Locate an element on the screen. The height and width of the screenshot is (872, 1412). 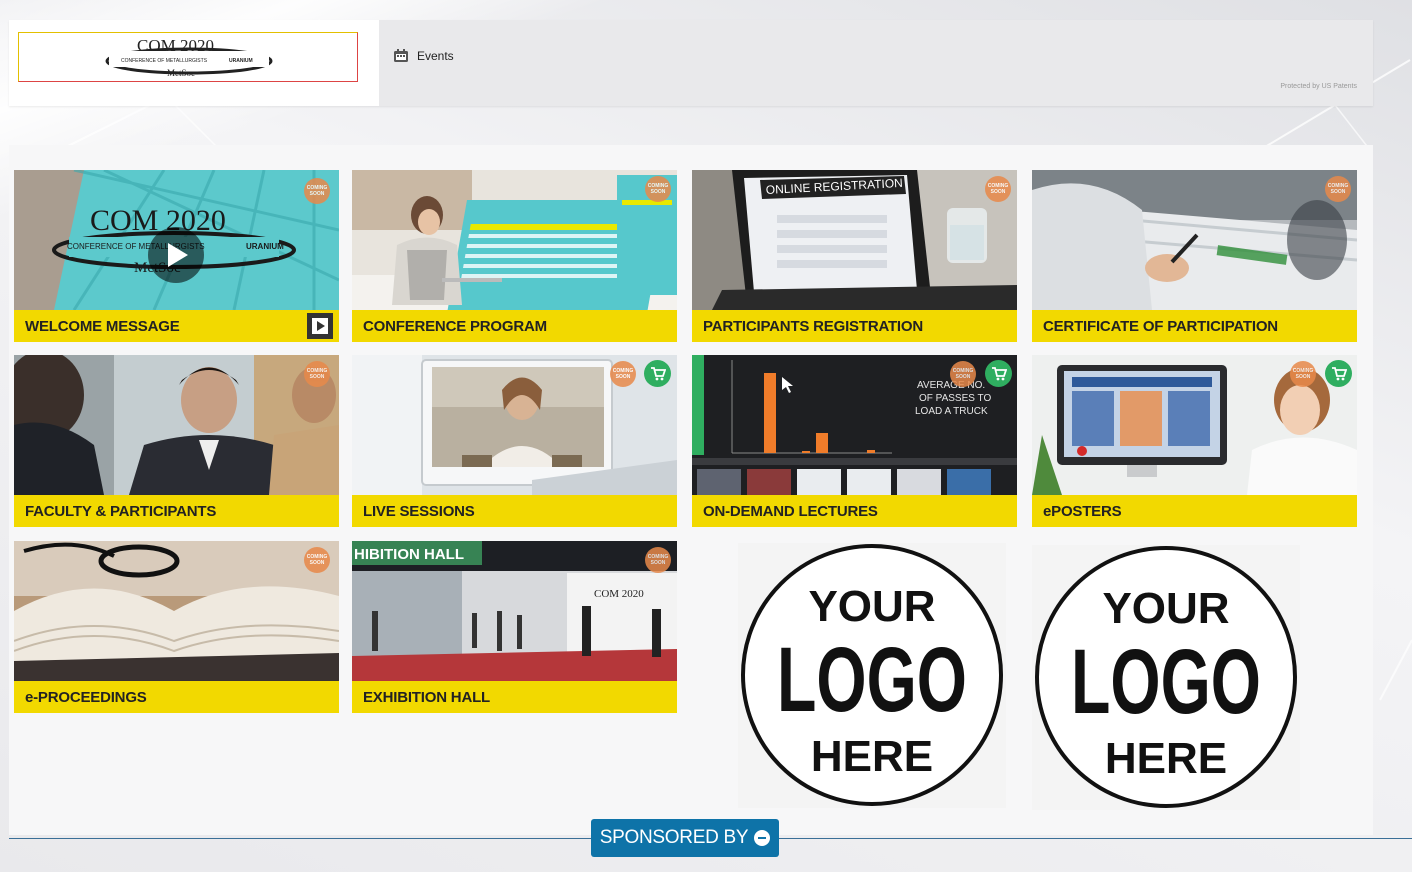
tile-caption: EXHIBITION HALL is located at coordinates (514, 697).